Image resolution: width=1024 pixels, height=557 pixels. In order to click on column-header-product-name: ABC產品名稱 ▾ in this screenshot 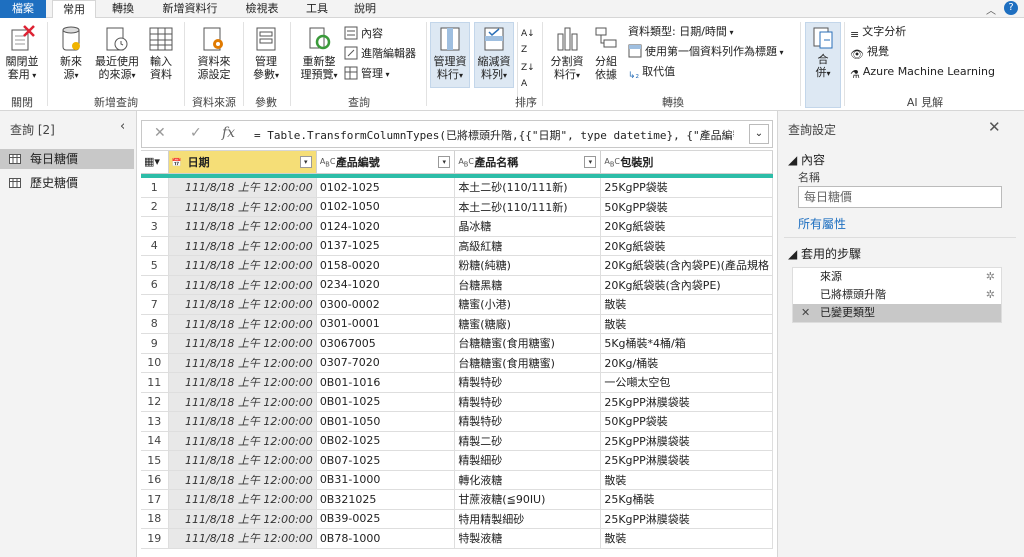, I will do `click(528, 162)`.